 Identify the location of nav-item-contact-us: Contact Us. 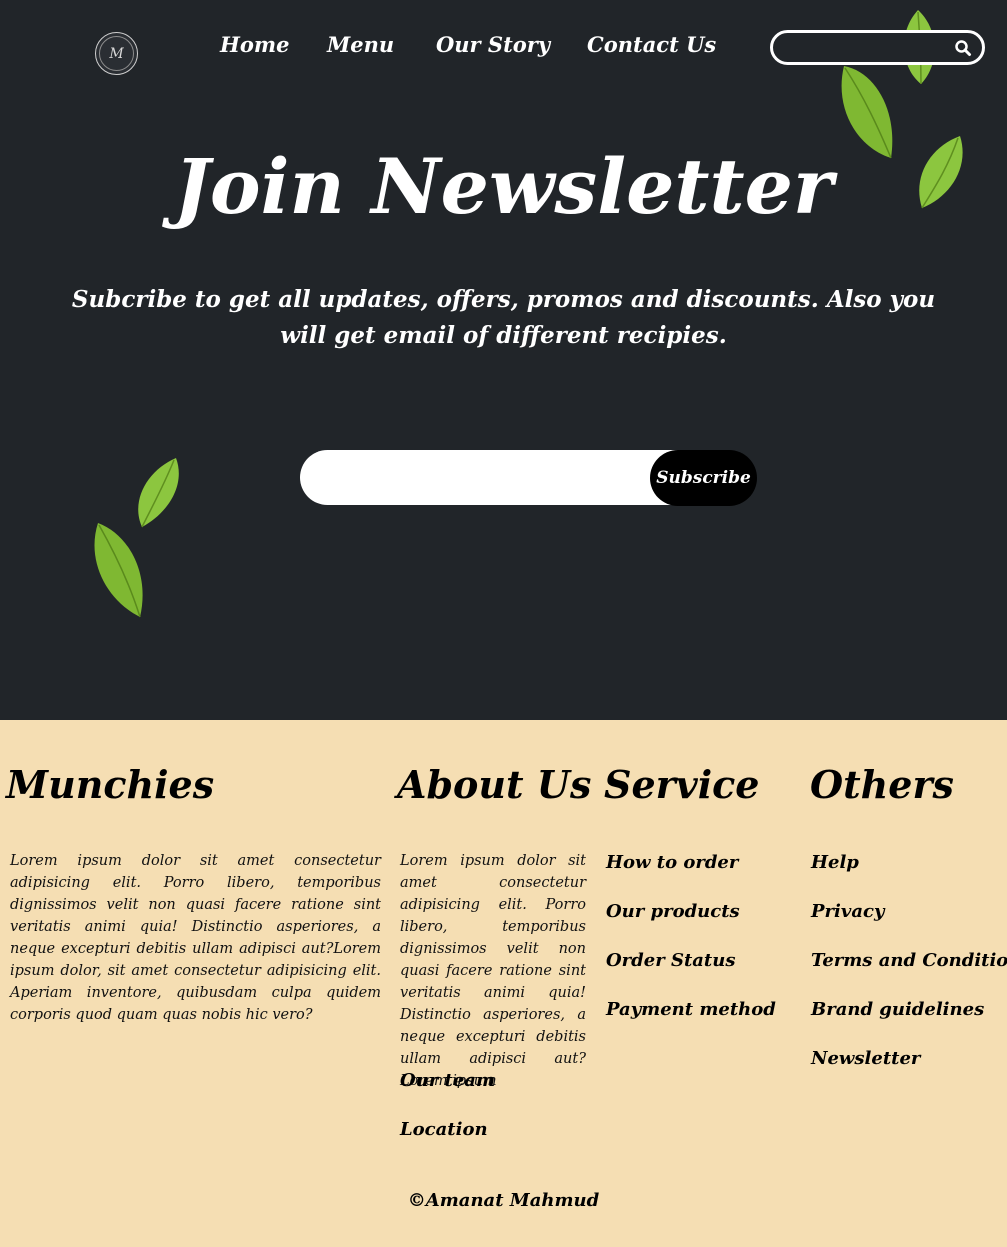
(651, 44).